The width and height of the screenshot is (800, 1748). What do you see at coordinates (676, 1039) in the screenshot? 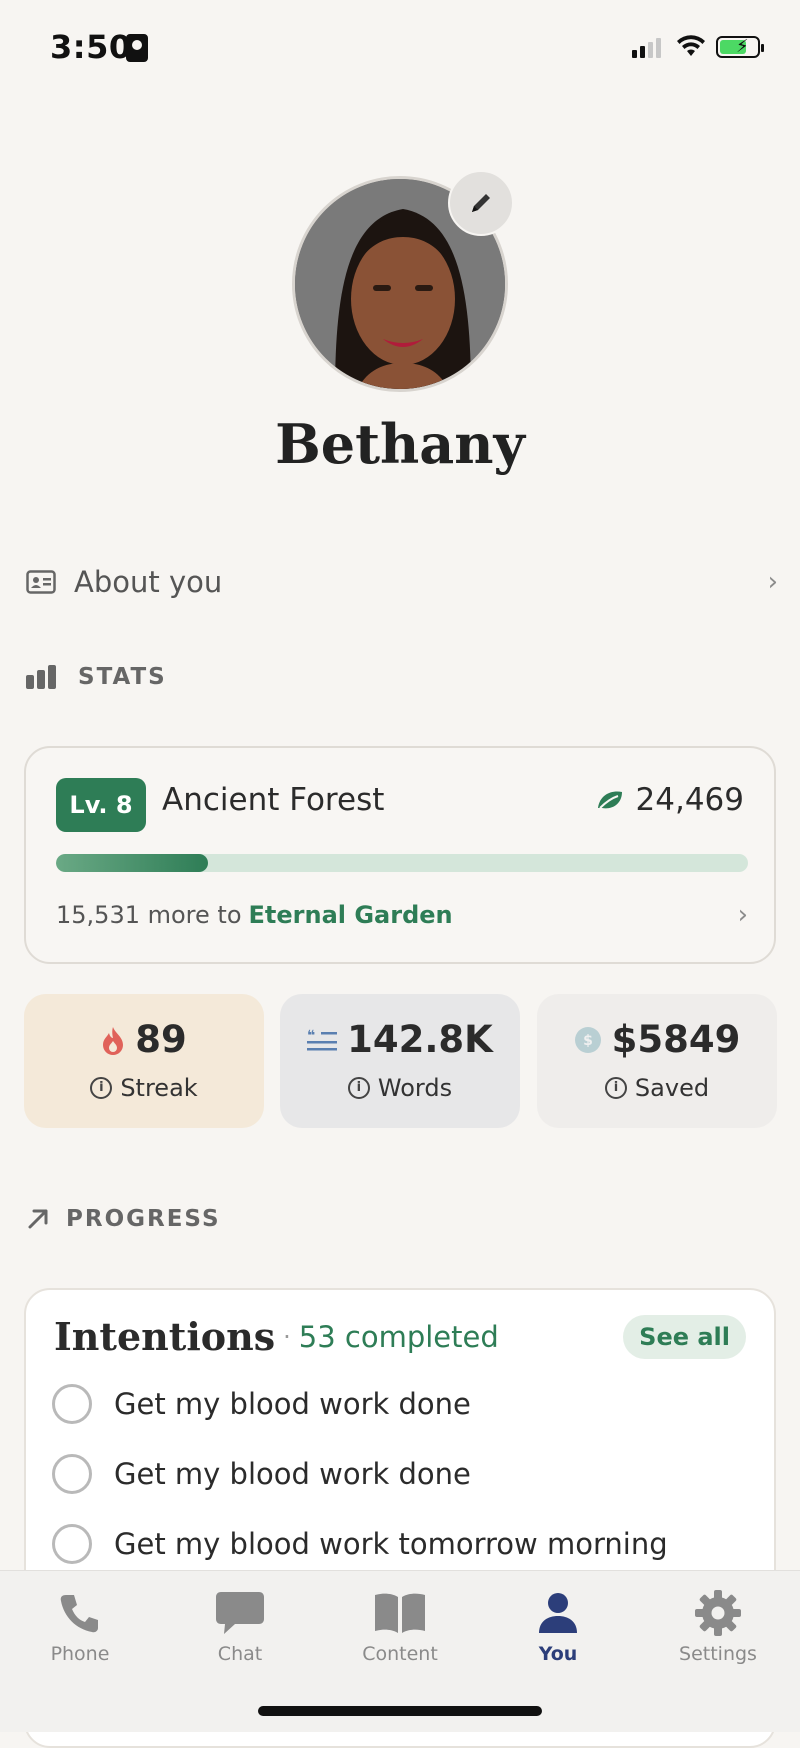
I see `saved-value: $5849` at bounding box center [676, 1039].